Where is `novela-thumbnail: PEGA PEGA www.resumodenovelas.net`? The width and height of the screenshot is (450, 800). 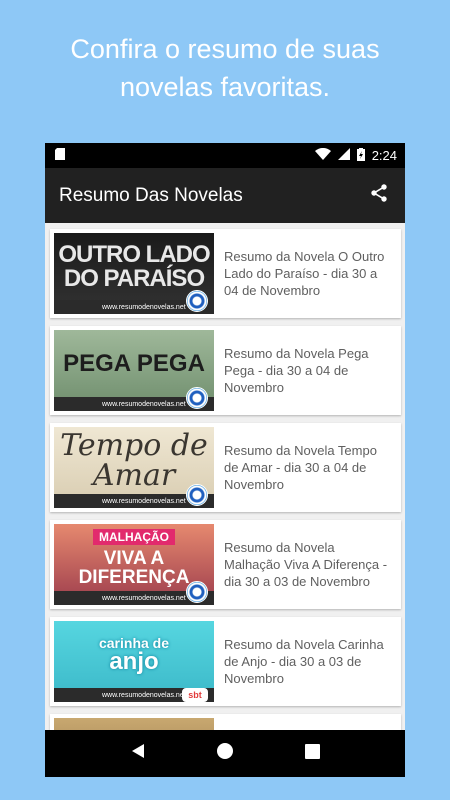
novela-thumbnail: PEGA PEGA www.resumodenovelas.net is located at coordinates (134, 370).